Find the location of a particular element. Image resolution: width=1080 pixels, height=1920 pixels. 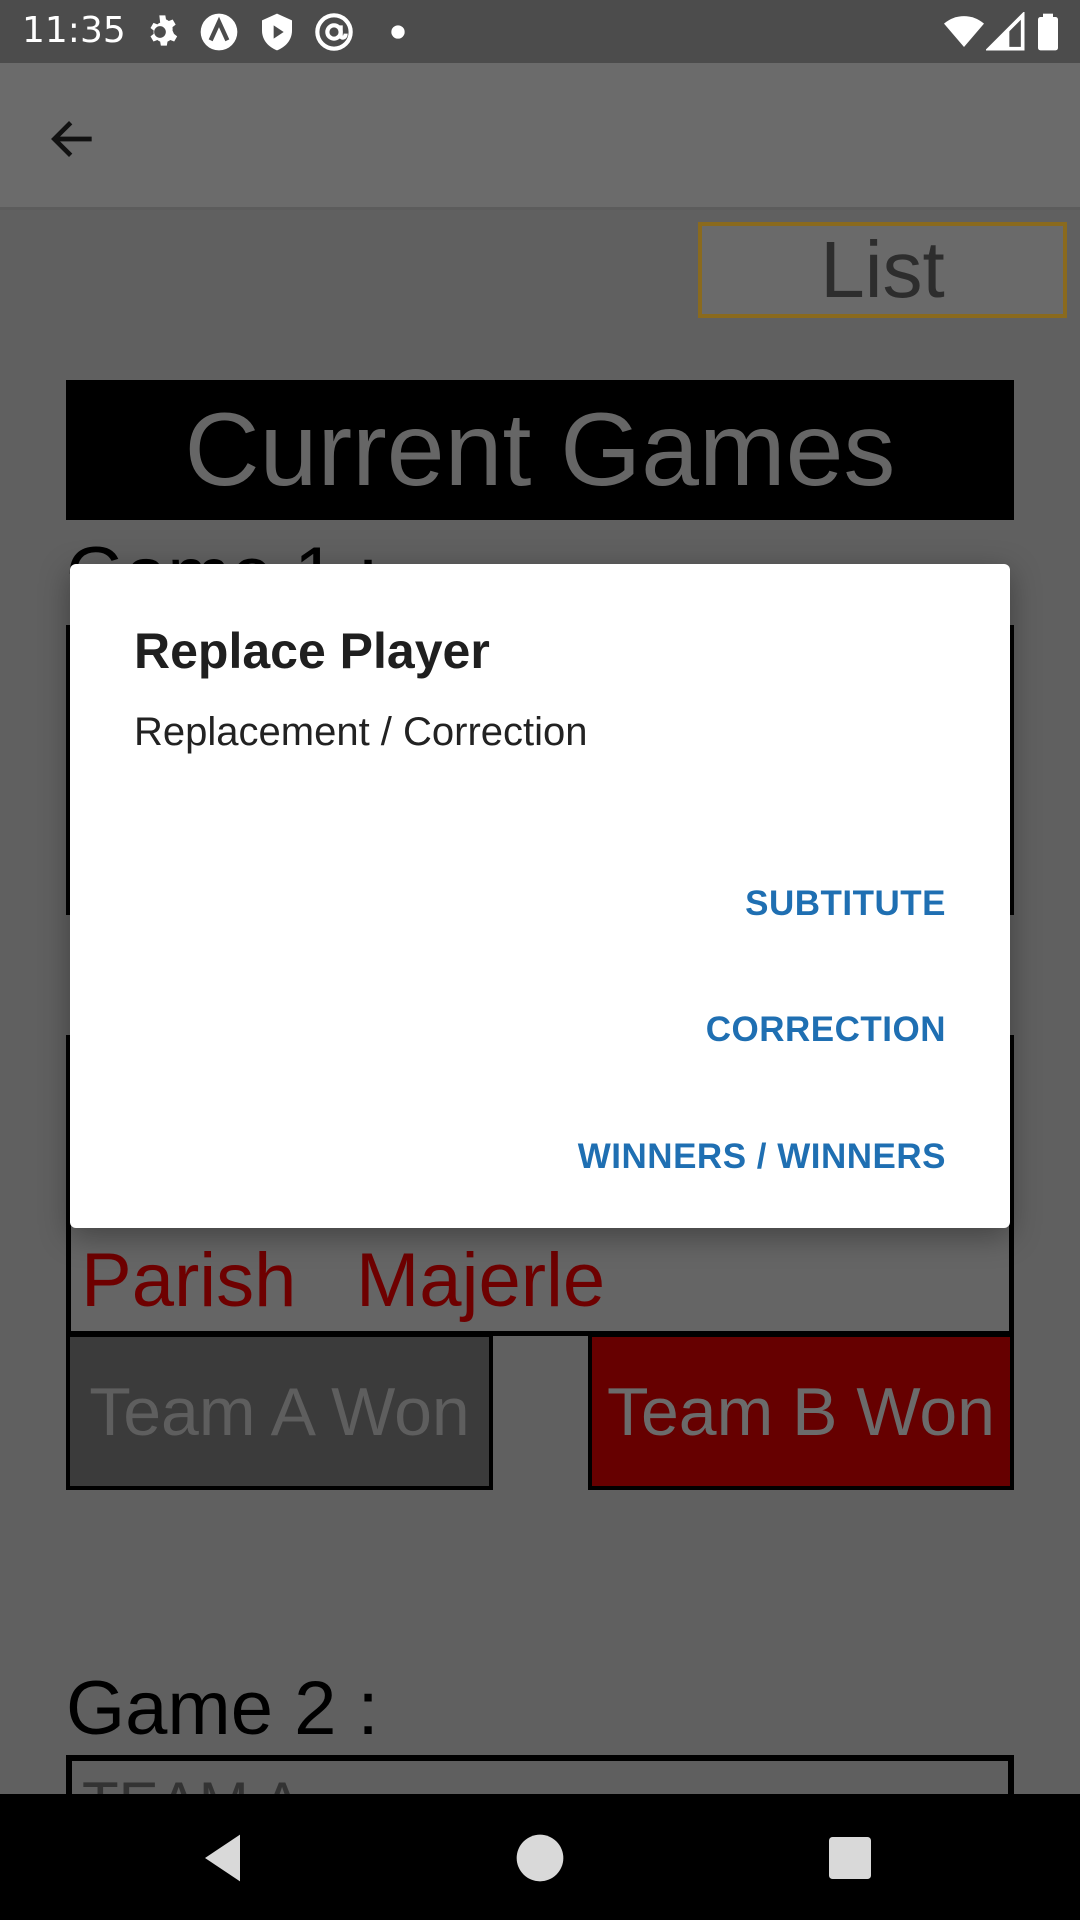

dialog-title: Replace Player is located at coordinates (312, 651).